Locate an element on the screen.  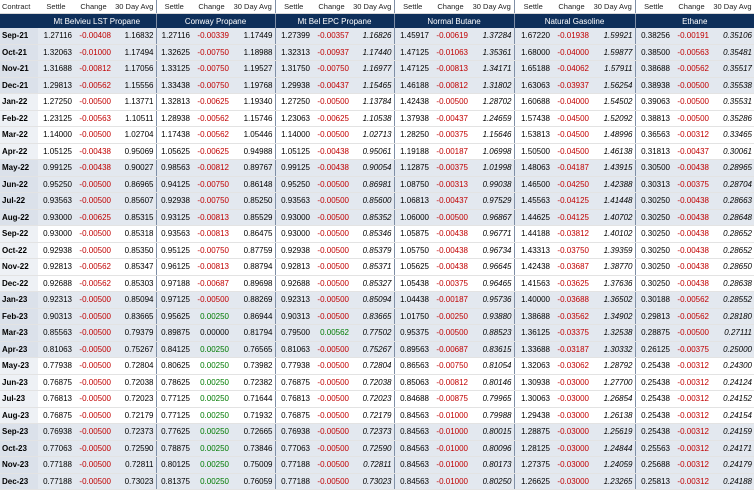
avg-cell: 0.80096 is located at coordinates (492, 448).